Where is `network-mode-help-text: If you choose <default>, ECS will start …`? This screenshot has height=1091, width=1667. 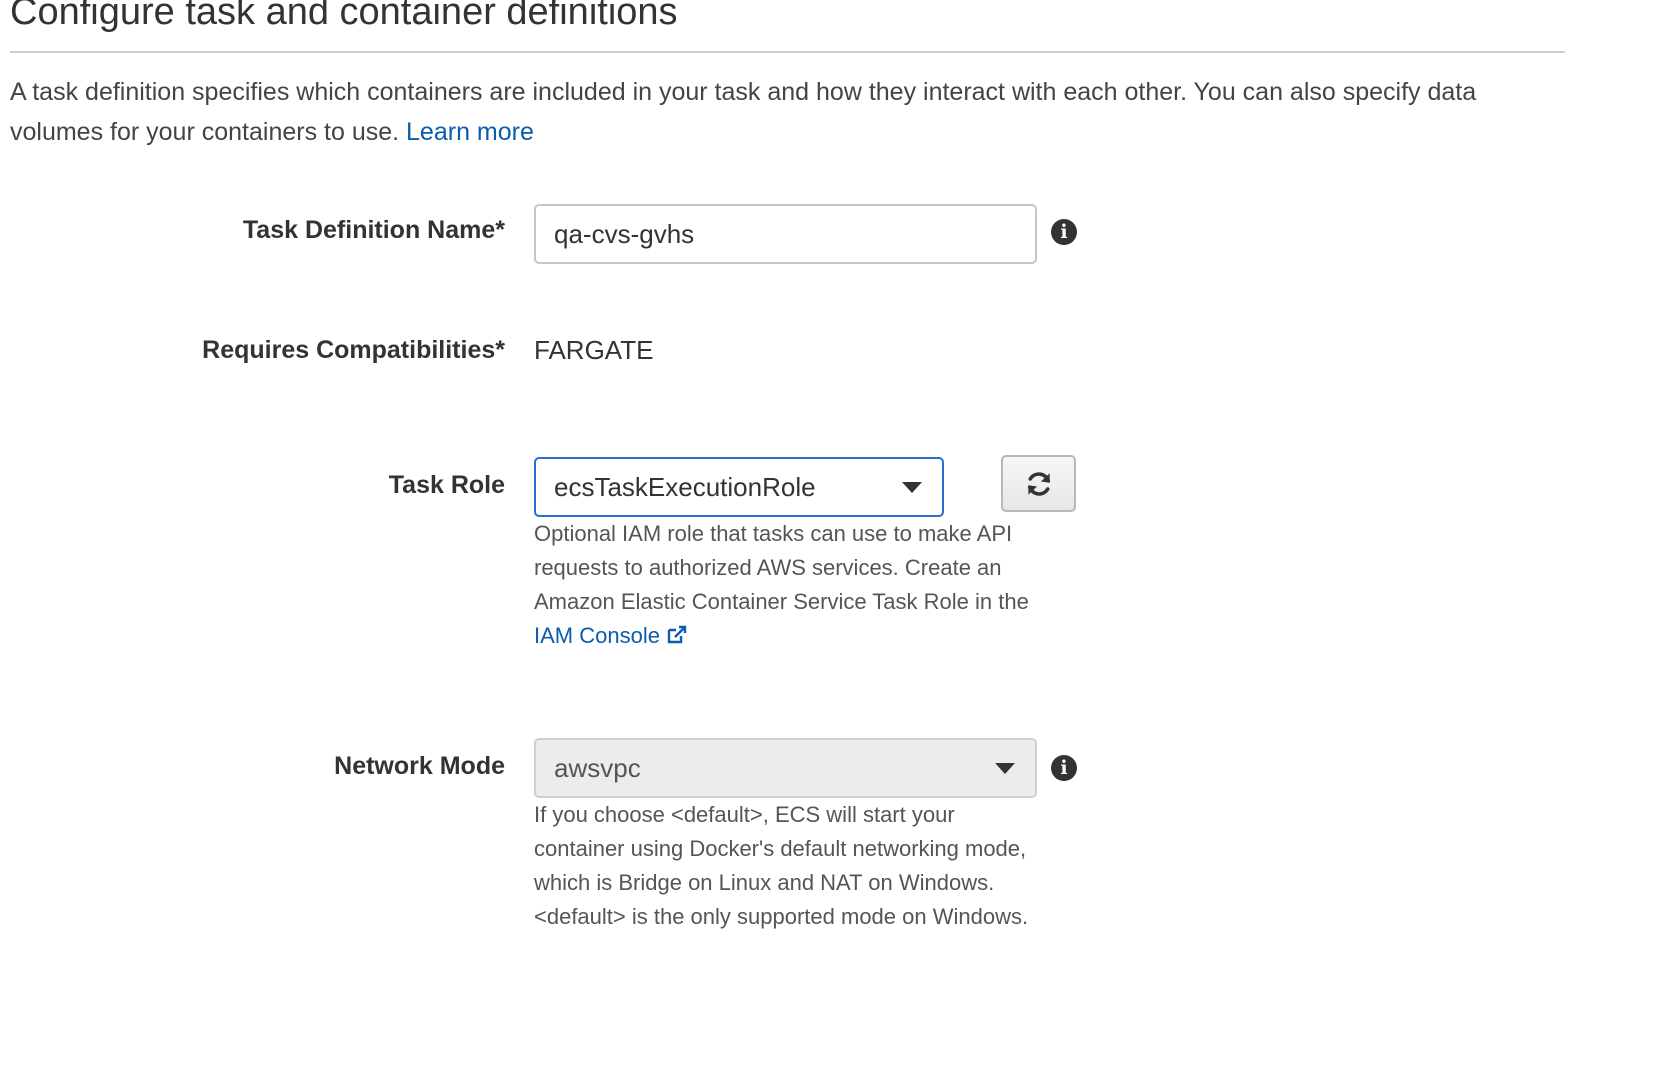 network-mode-help-text: If you choose <default>, ECS will start … is located at coordinates (781, 865).